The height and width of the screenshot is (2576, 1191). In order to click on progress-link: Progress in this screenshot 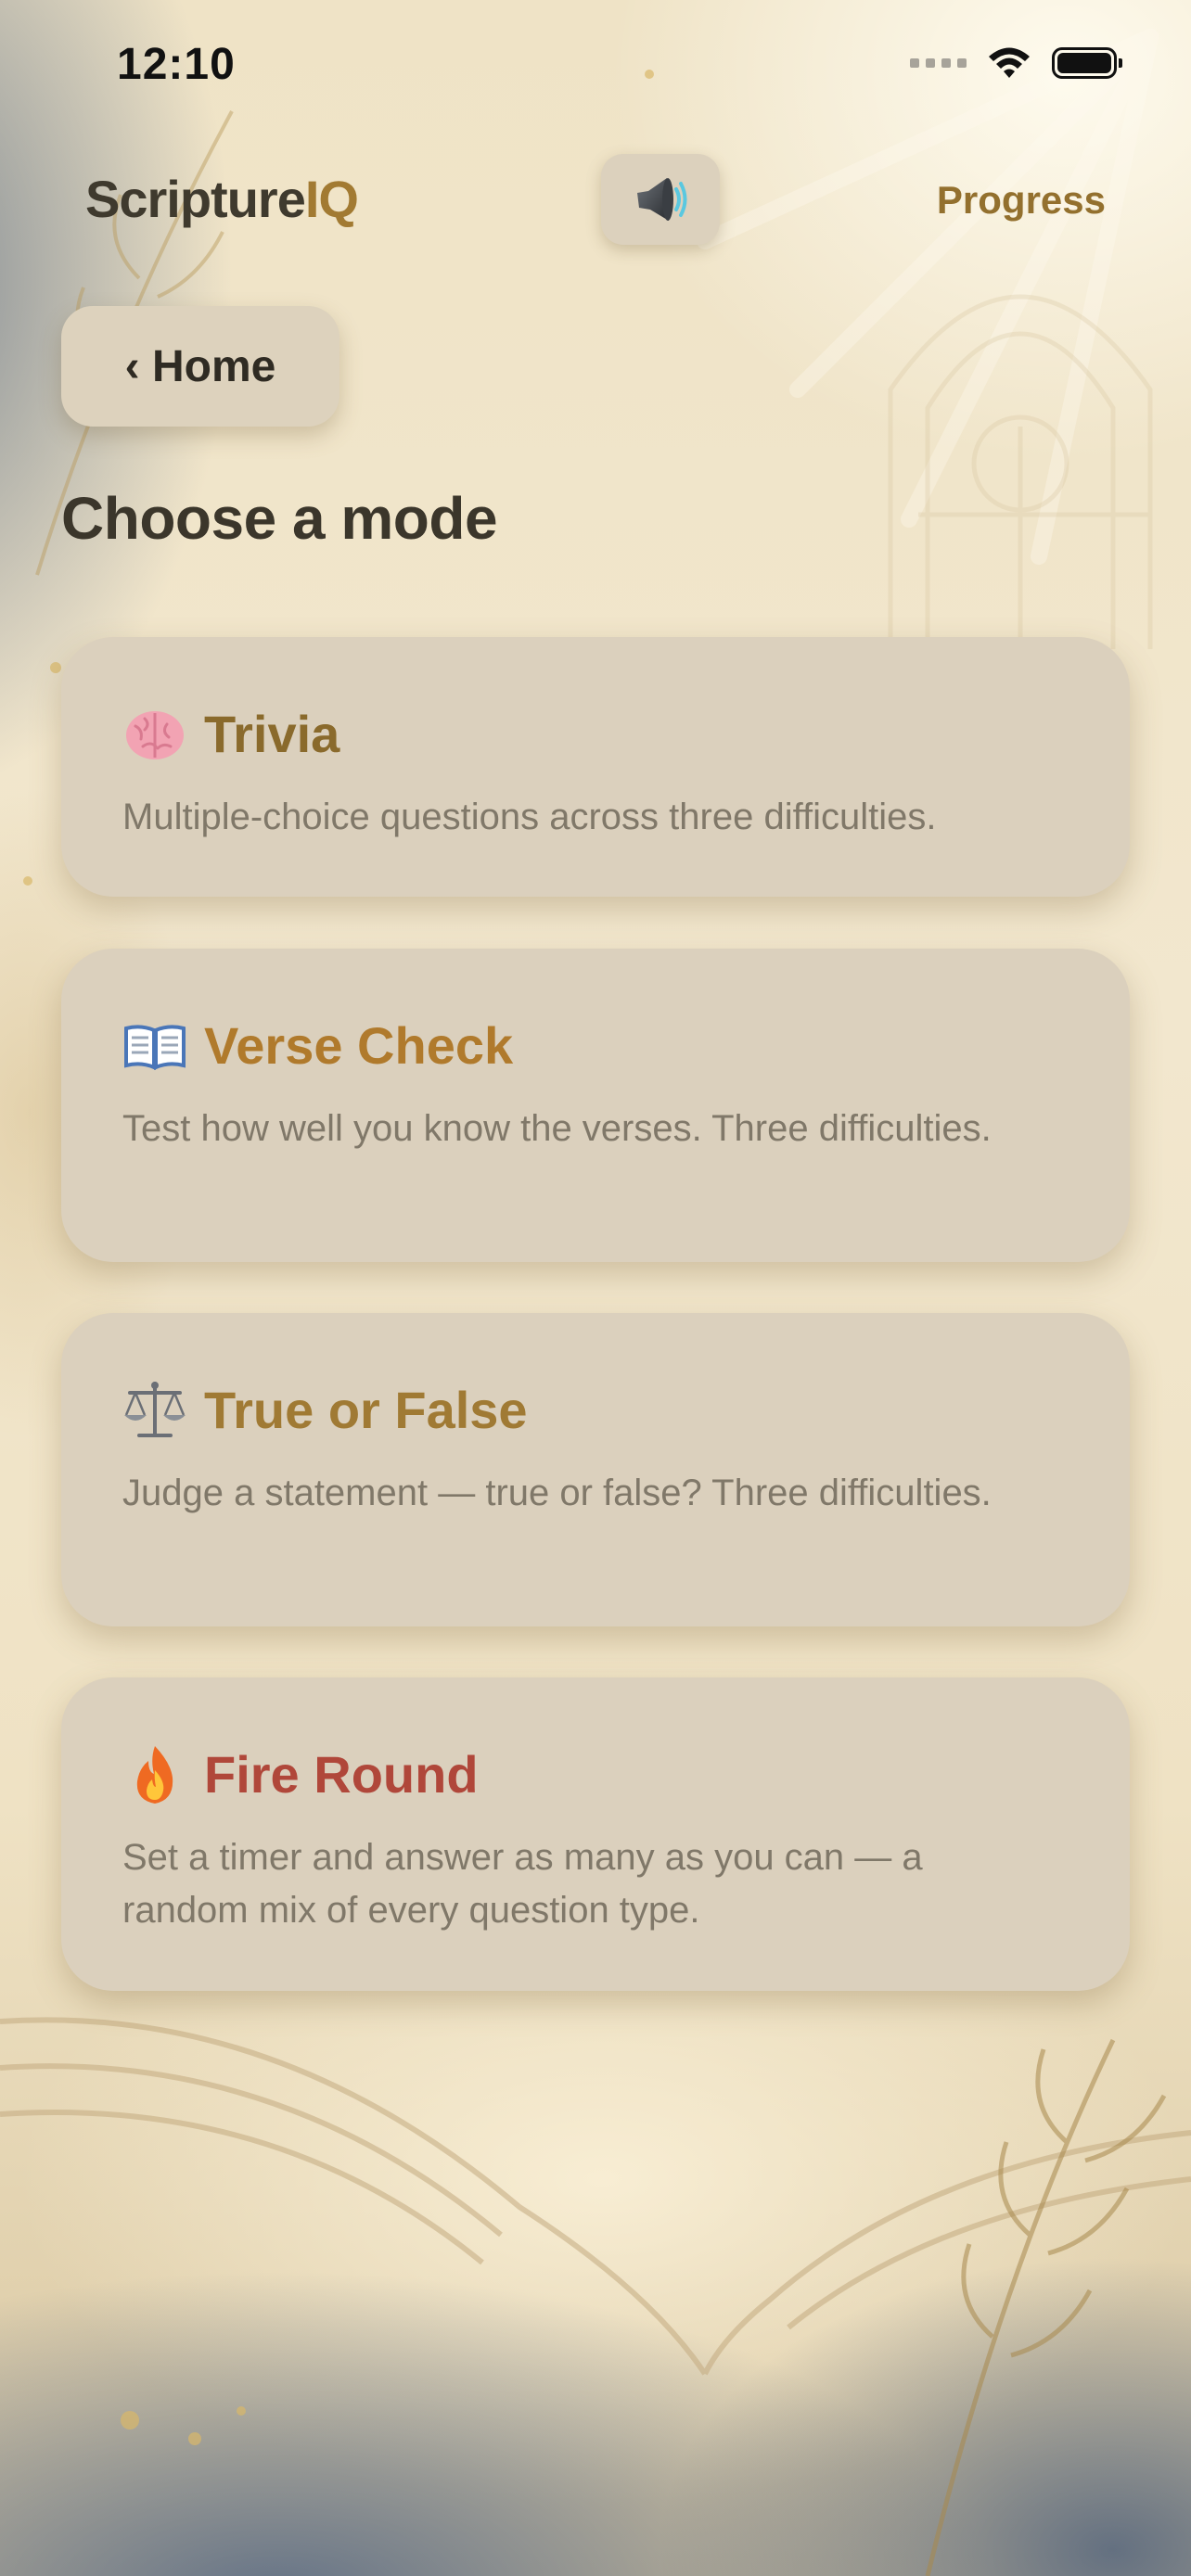, I will do `click(1022, 201)`.